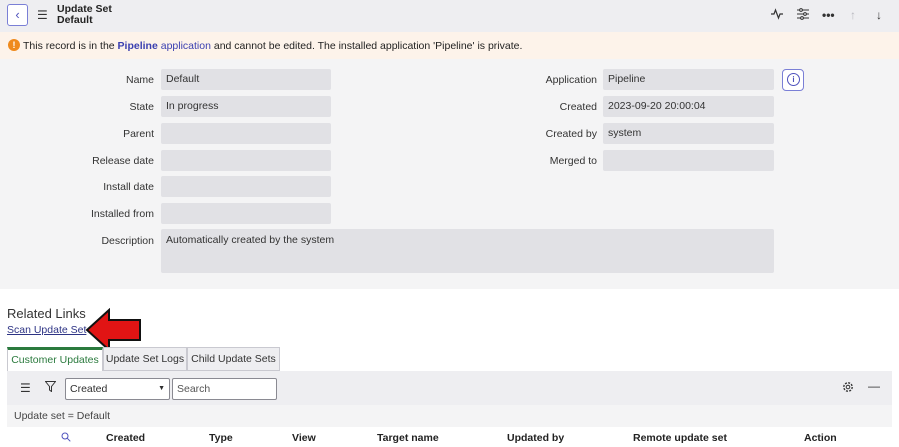  I want to click on info-button: i, so click(793, 80).